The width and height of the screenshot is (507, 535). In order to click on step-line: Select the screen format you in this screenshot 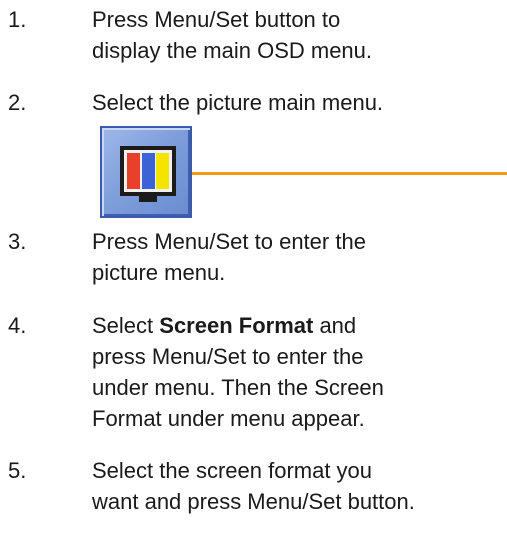, I will do `click(232, 470)`.